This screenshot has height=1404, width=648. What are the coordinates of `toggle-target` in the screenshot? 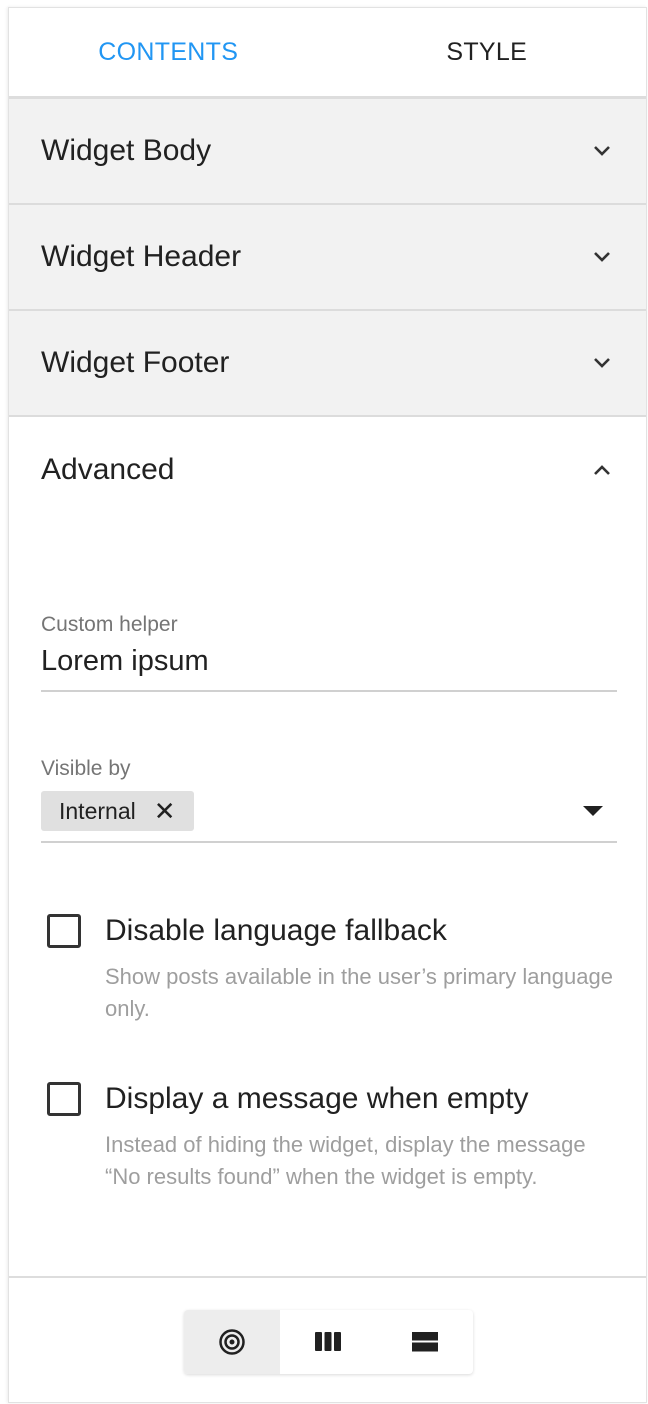 It's located at (232, 1342).